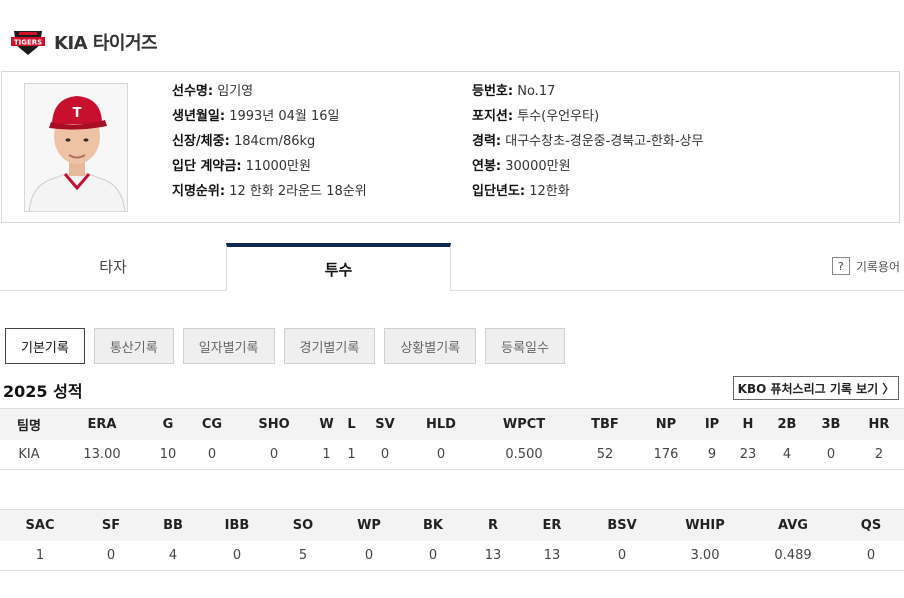  I want to click on record-subtabs: 기본기록 통산기록 일자별기록 경기별기록 상황별기록 등록일수, so click(289, 346).